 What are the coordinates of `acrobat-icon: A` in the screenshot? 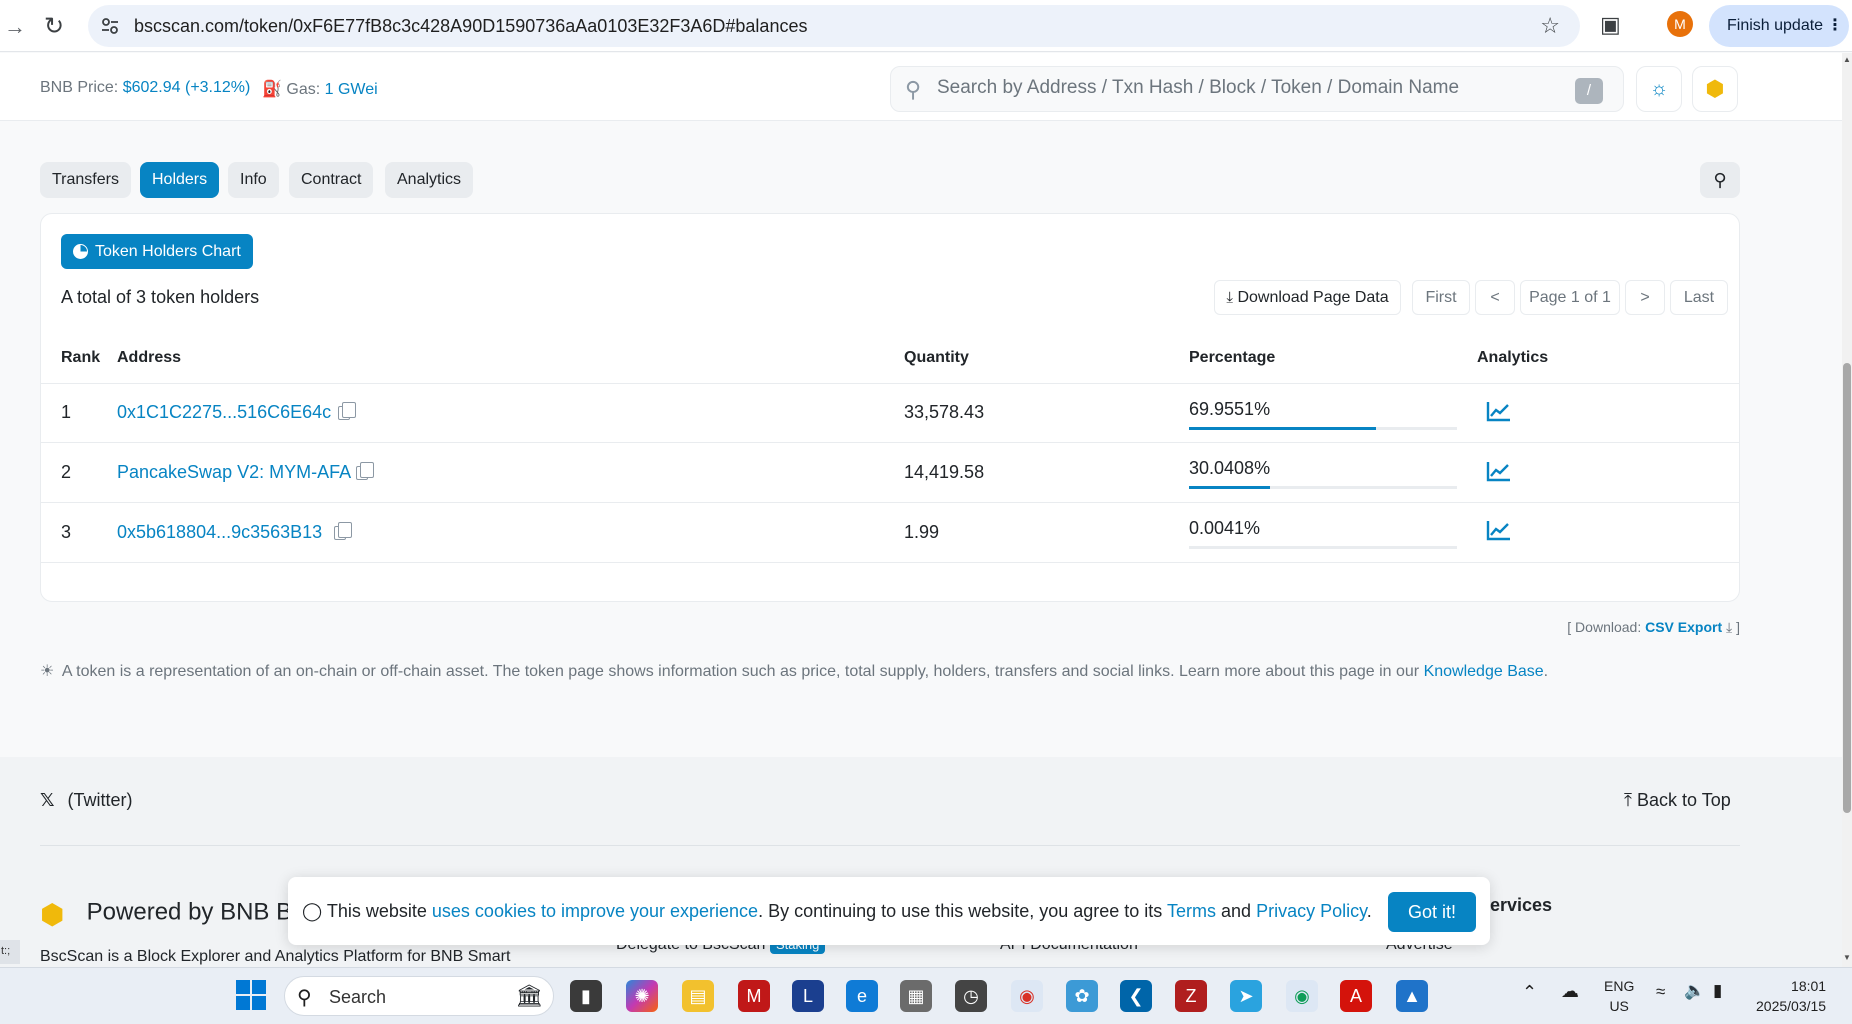 It's located at (1356, 996).